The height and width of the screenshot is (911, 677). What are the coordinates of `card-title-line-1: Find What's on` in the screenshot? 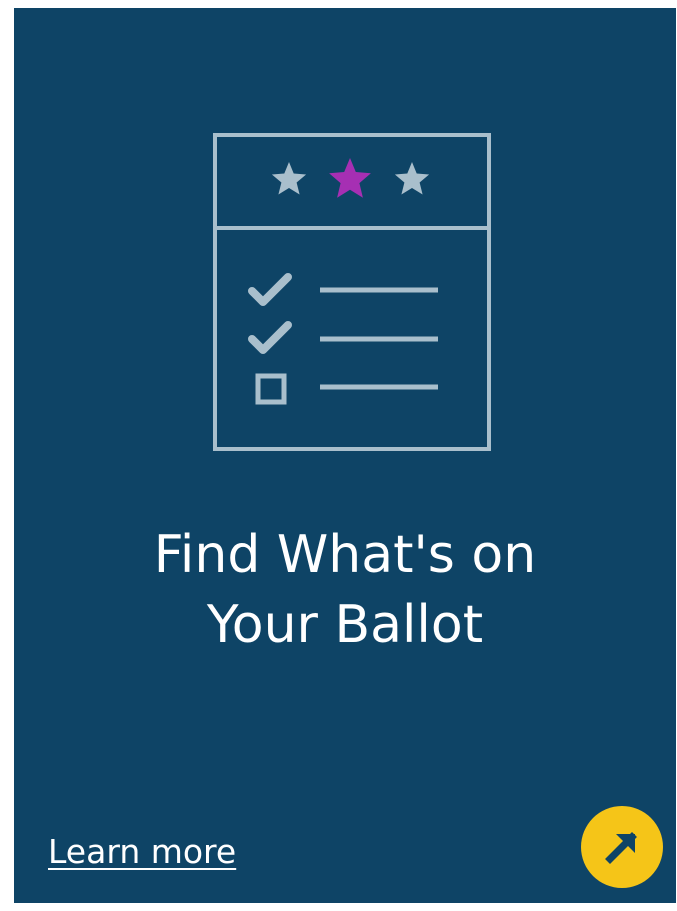 It's located at (345, 555).